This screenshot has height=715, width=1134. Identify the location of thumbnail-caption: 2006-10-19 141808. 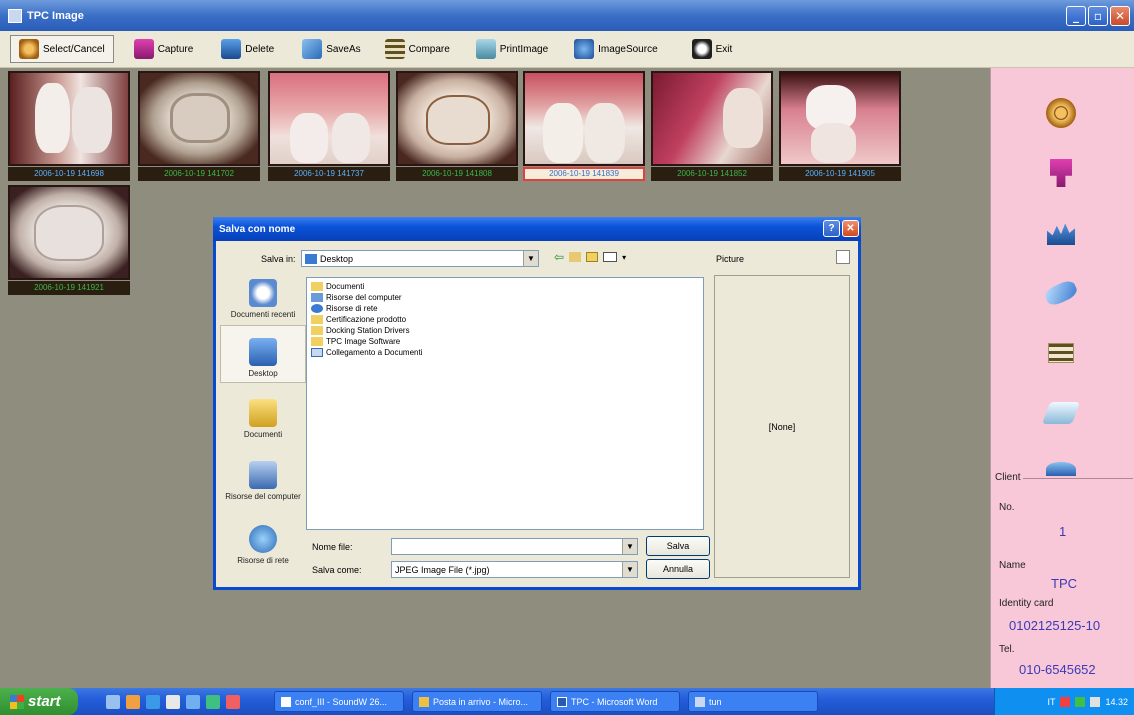
(457, 174).